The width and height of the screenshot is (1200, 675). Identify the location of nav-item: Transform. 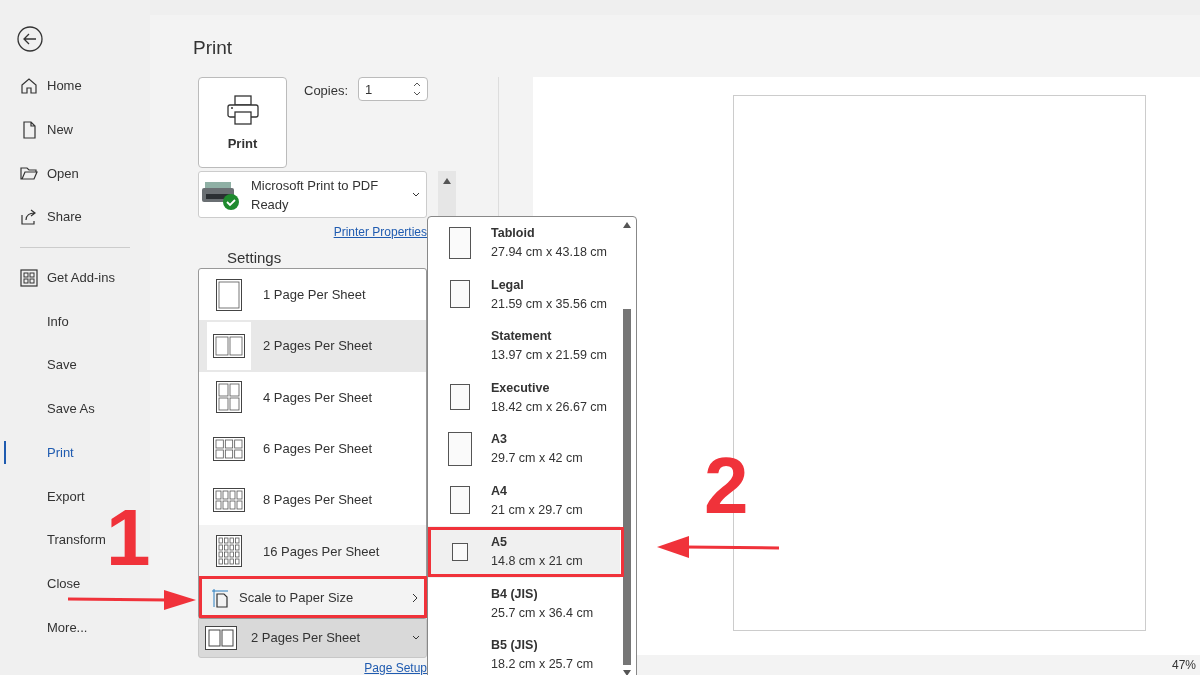
(53, 539).